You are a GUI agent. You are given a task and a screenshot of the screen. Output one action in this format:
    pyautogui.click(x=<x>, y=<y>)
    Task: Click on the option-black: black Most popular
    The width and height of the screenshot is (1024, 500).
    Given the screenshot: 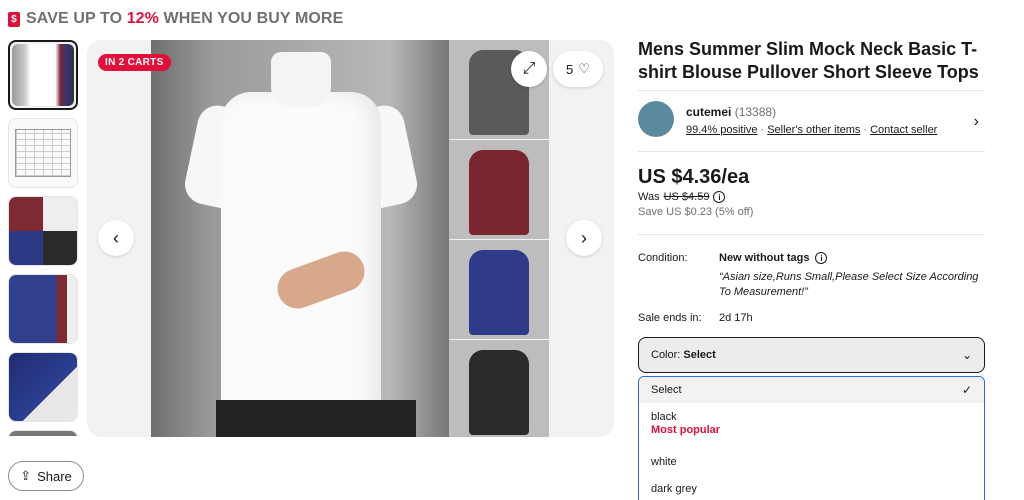 What is the action you would take?
    pyautogui.click(x=811, y=426)
    